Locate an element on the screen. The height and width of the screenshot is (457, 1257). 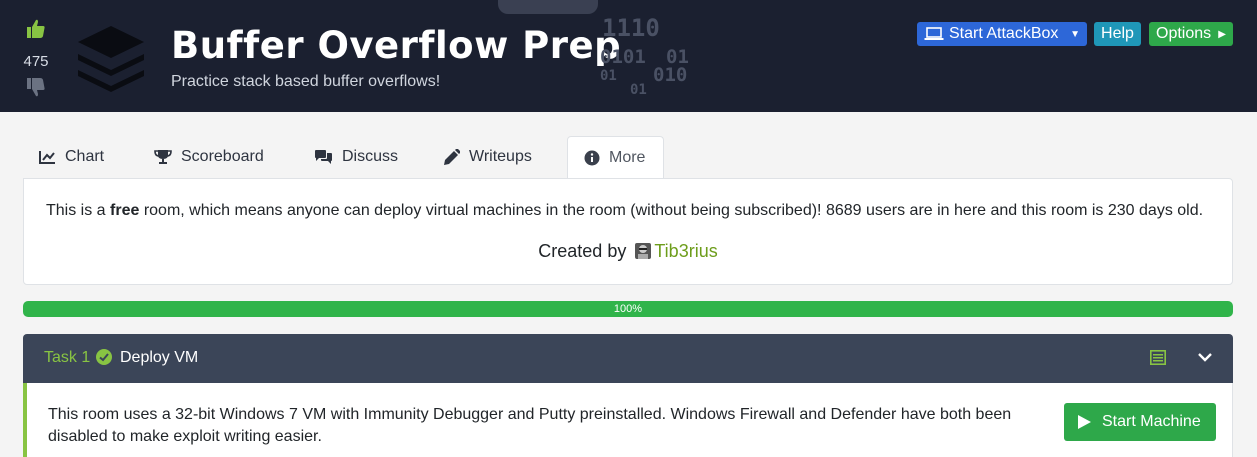
created-by-label: Created by is located at coordinates (582, 251).